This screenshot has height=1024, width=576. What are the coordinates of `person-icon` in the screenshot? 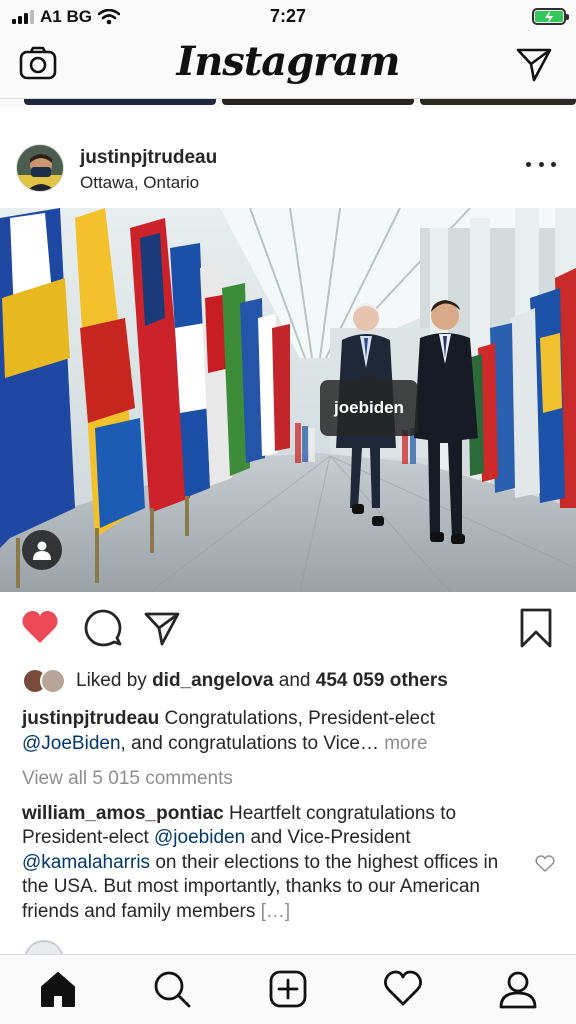 It's located at (42, 550).